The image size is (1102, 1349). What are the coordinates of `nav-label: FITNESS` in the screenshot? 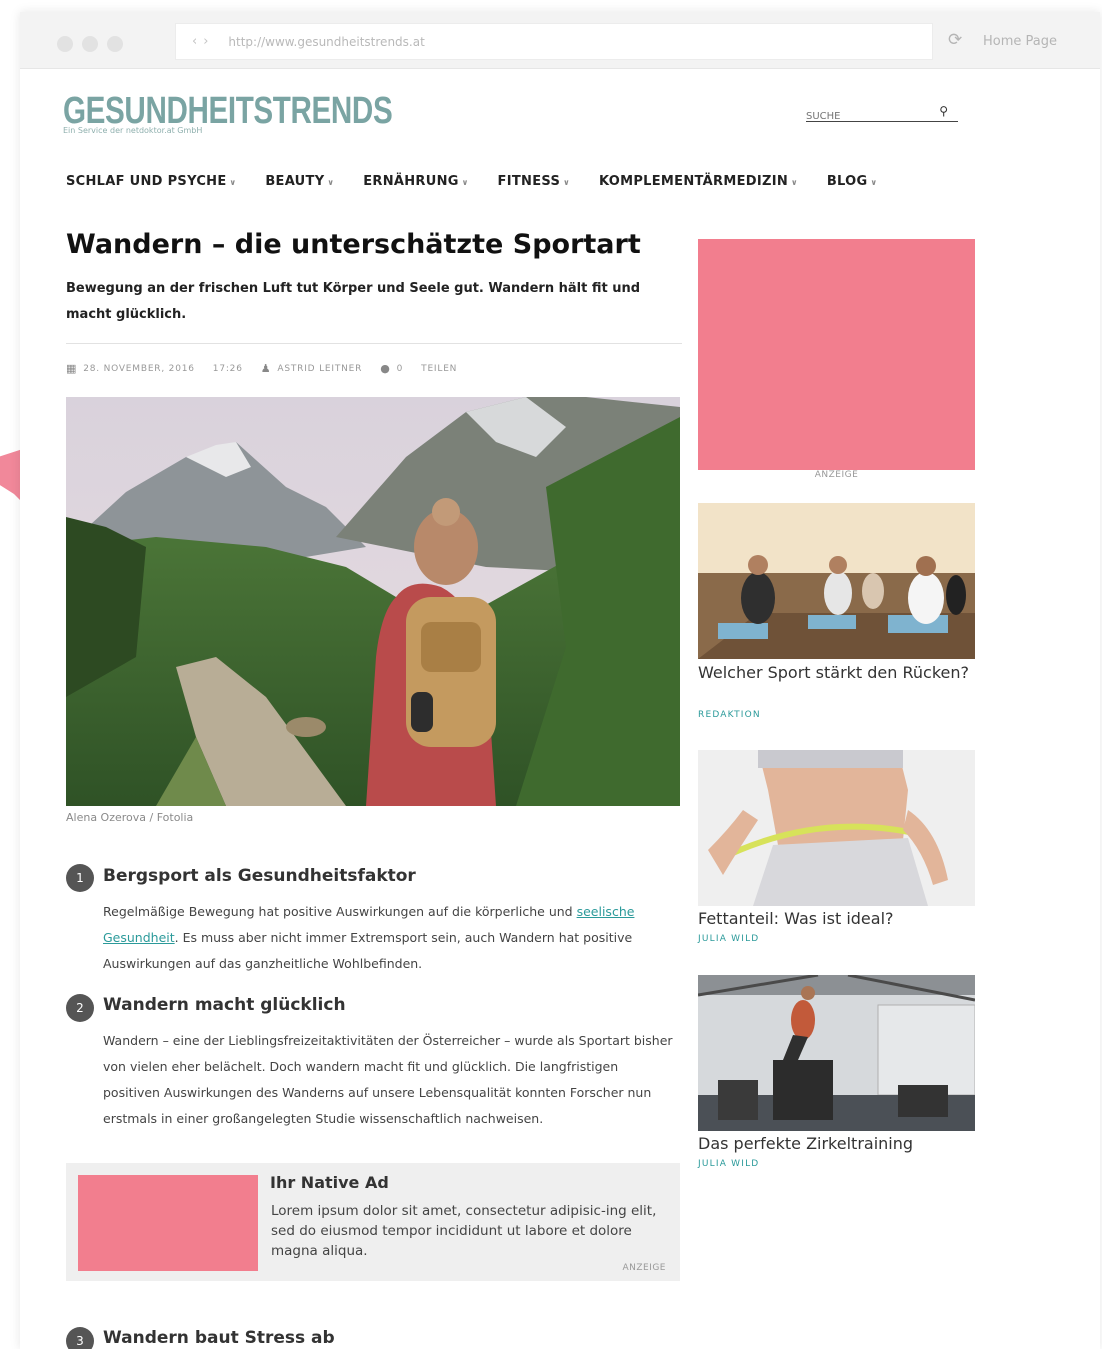 It's located at (529, 181).